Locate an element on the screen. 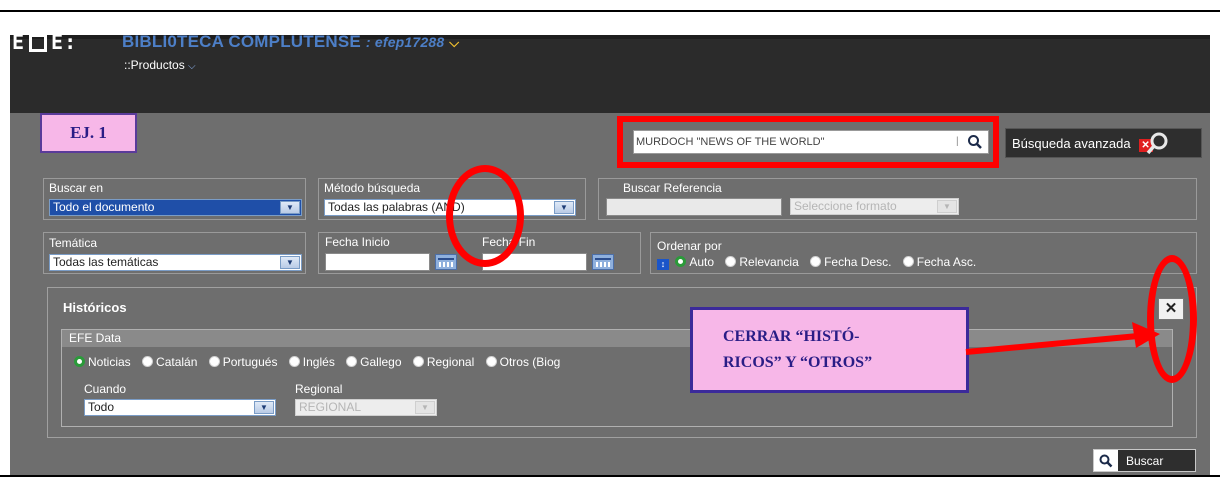 The width and height of the screenshot is (1220, 477). buscar-button: Buscar is located at coordinates (1144, 460).